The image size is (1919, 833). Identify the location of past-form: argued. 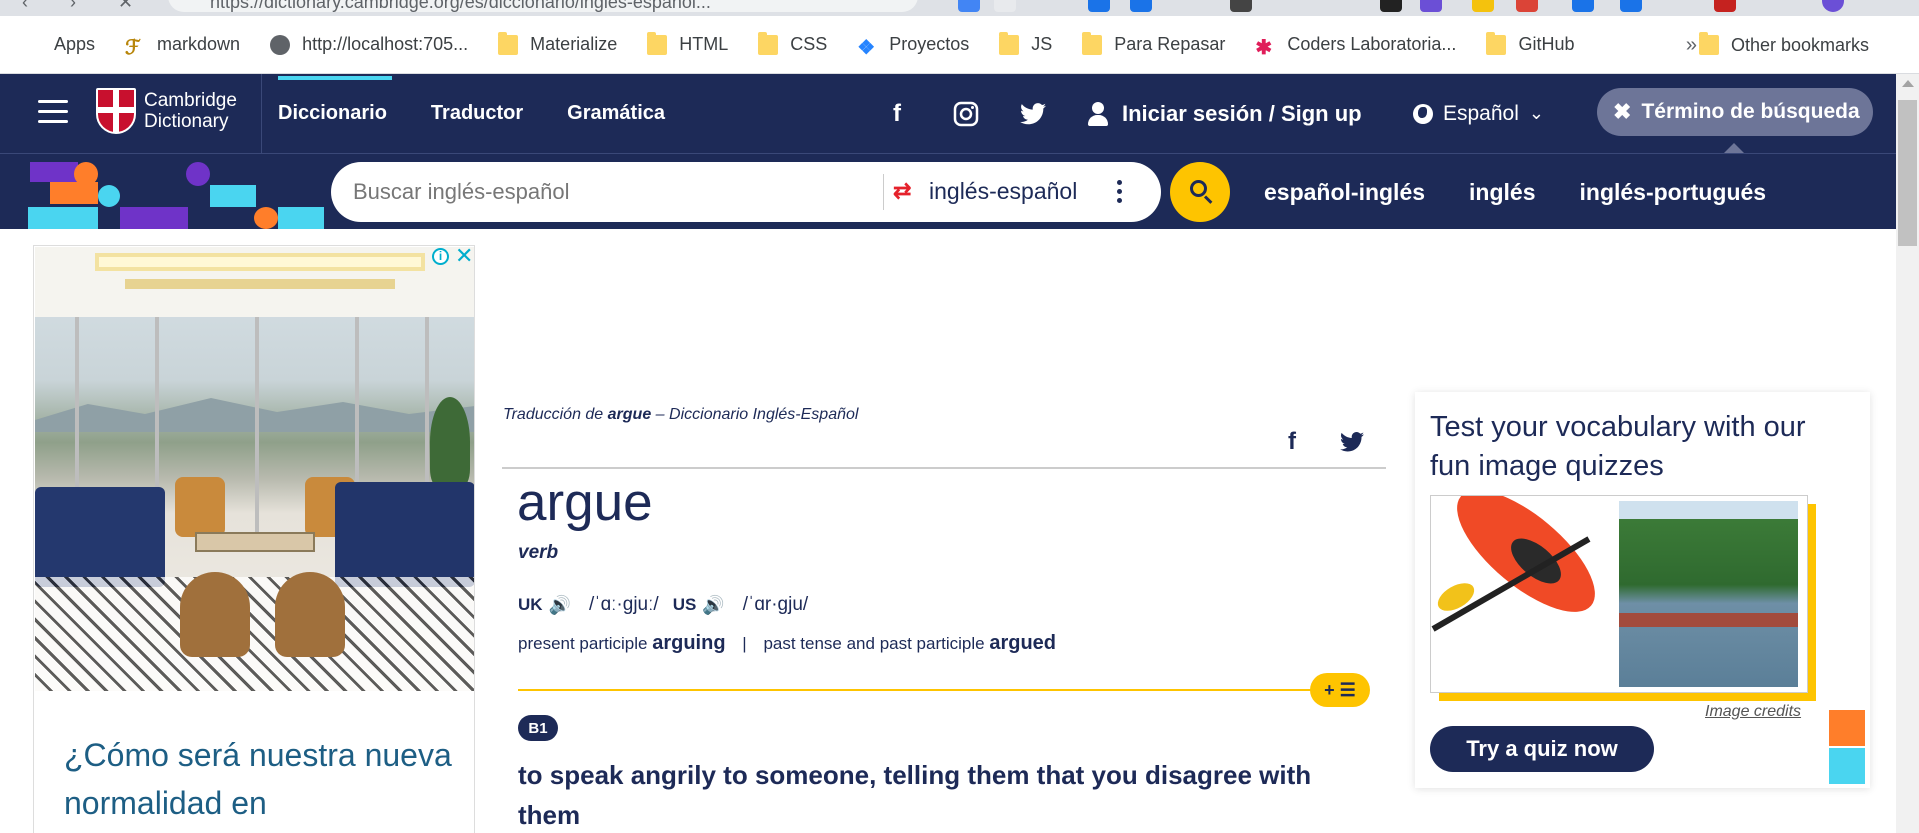
(1023, 643).